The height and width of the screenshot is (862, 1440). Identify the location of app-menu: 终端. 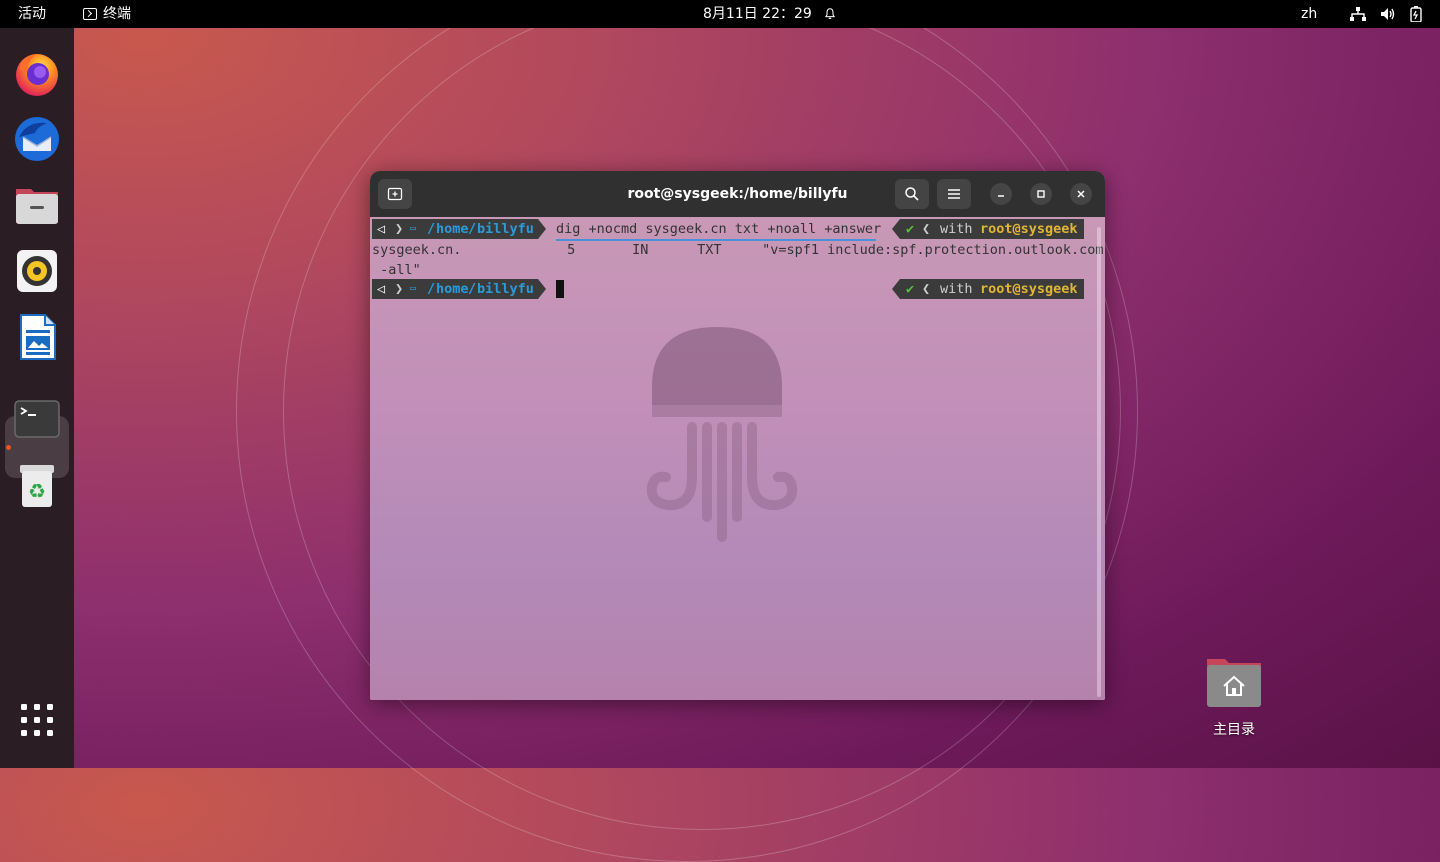
(107, 14).